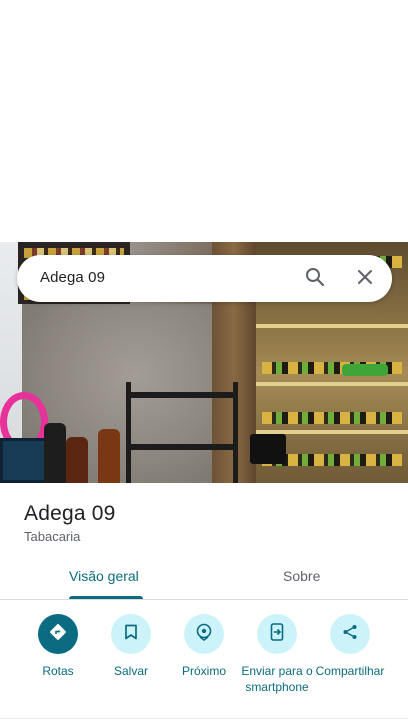 This screenshot has height=726, width=408. Describe the element at coordinates (204, 278) in the screenshot. I see `search-bar: Adega 09` at that location.